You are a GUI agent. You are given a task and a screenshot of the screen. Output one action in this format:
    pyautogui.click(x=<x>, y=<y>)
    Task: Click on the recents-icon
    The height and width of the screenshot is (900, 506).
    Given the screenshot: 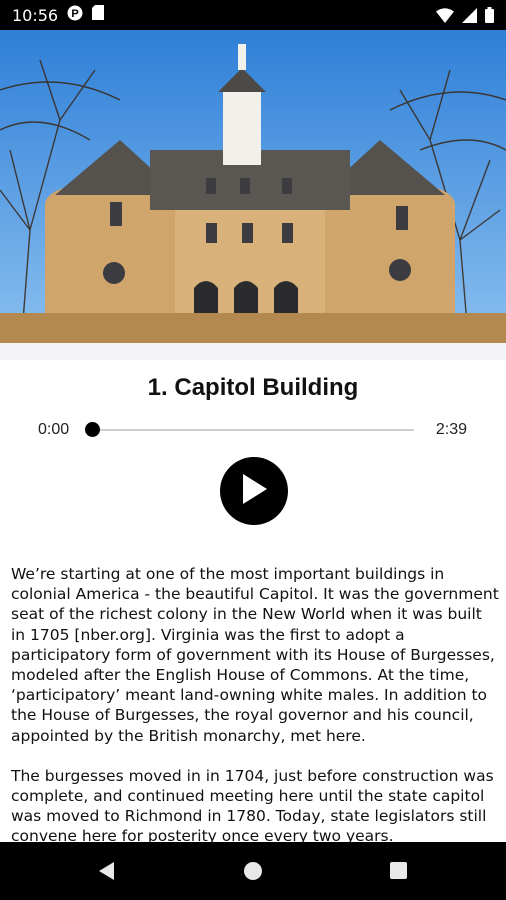 What is the action you would take?
    pyautogui.click(x=398, y=870)
    